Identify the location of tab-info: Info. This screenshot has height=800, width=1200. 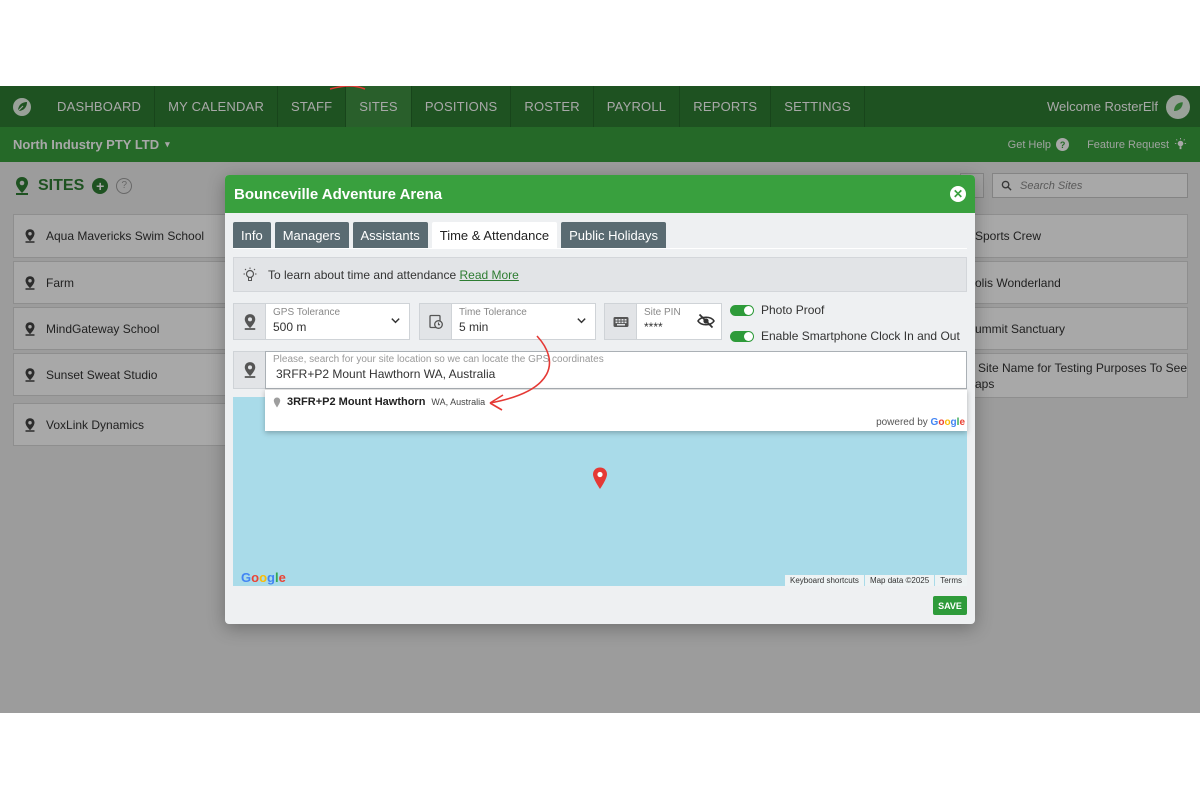
(252, 235).